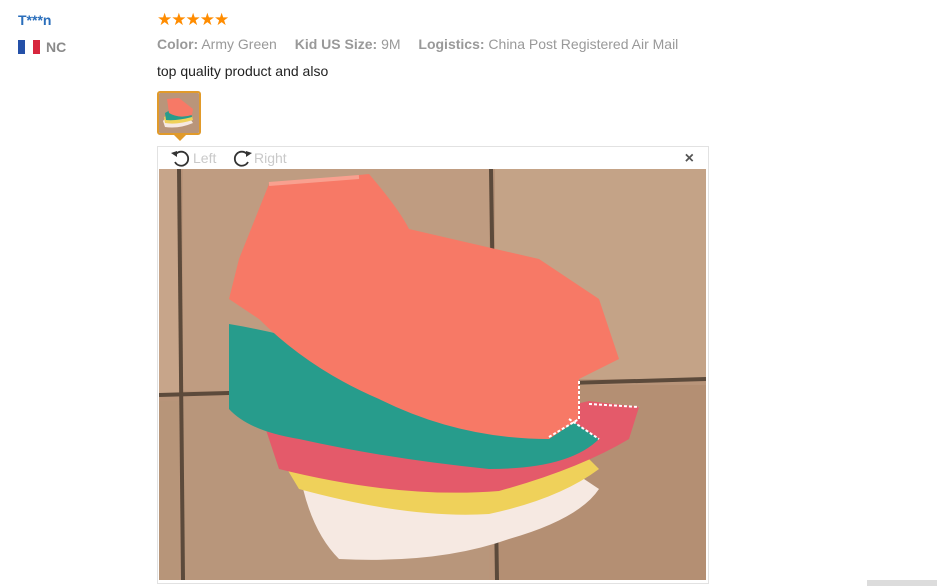 Image resolution: width=937 pixels, height=586 pixels. What do you see at coordinates (270, 158) in the screenshot?
I see `rotate-right-label: Right` at bounding box center [270, 158].